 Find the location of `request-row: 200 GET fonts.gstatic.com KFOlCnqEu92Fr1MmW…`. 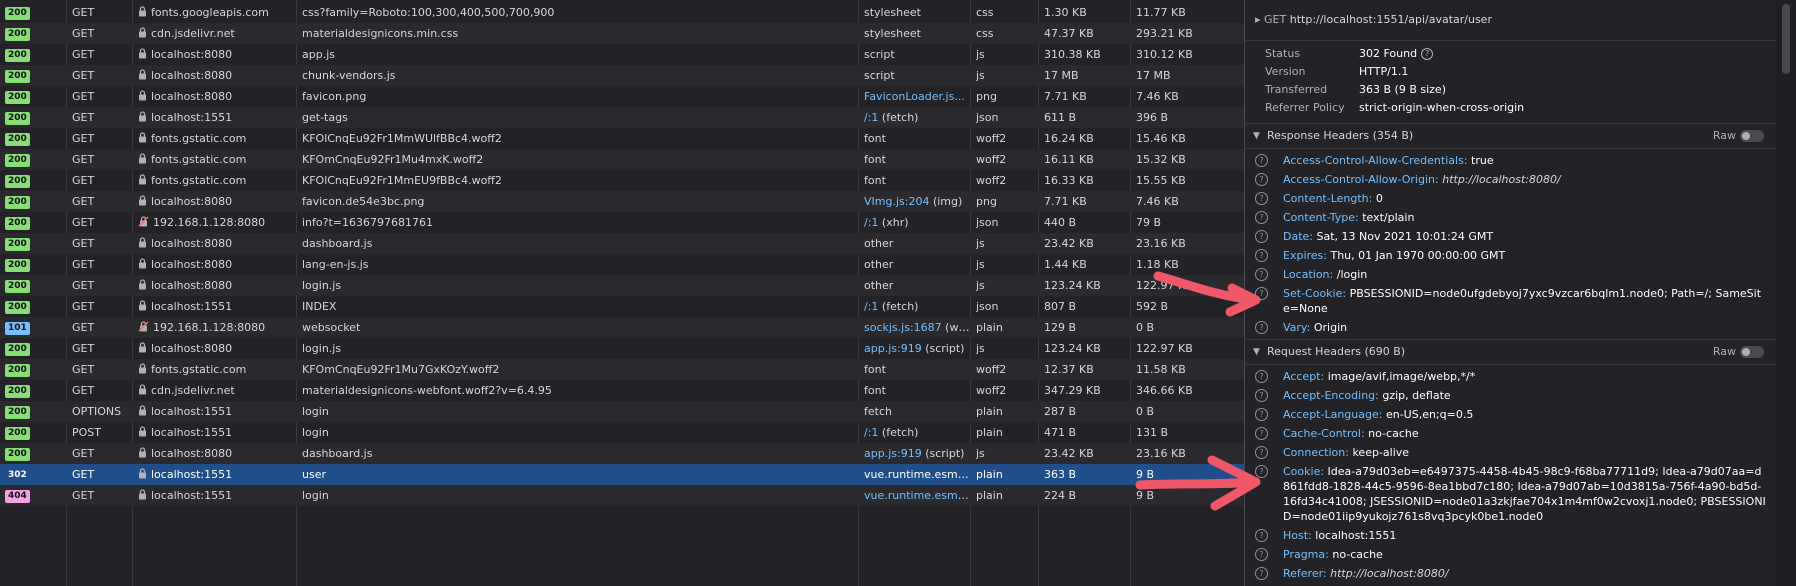

request-row: 200 GET fonts.gstatic.com KFOlCnqEu92Fr1MmW… is located at coordinates (622, 138).